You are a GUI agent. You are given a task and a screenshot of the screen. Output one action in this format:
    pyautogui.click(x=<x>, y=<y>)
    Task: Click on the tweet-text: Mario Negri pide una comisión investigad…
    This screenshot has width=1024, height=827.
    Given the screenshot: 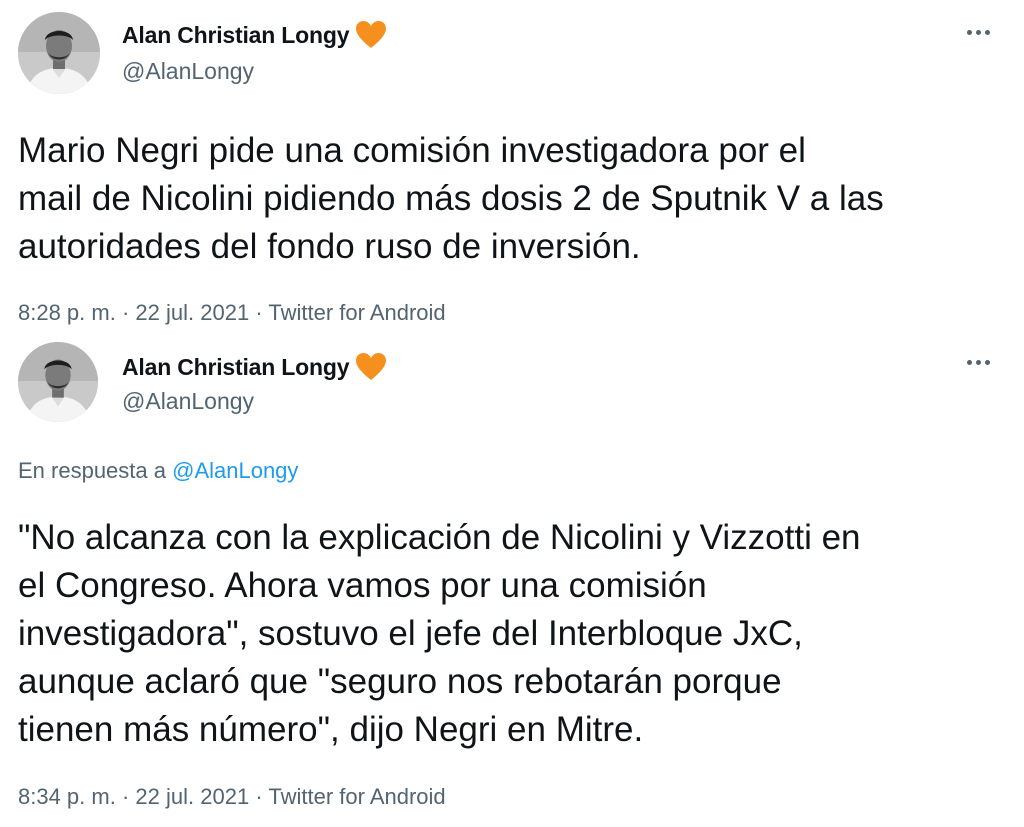 What is the action you would take?
    pyautogui.click(x=451, y=198)
    